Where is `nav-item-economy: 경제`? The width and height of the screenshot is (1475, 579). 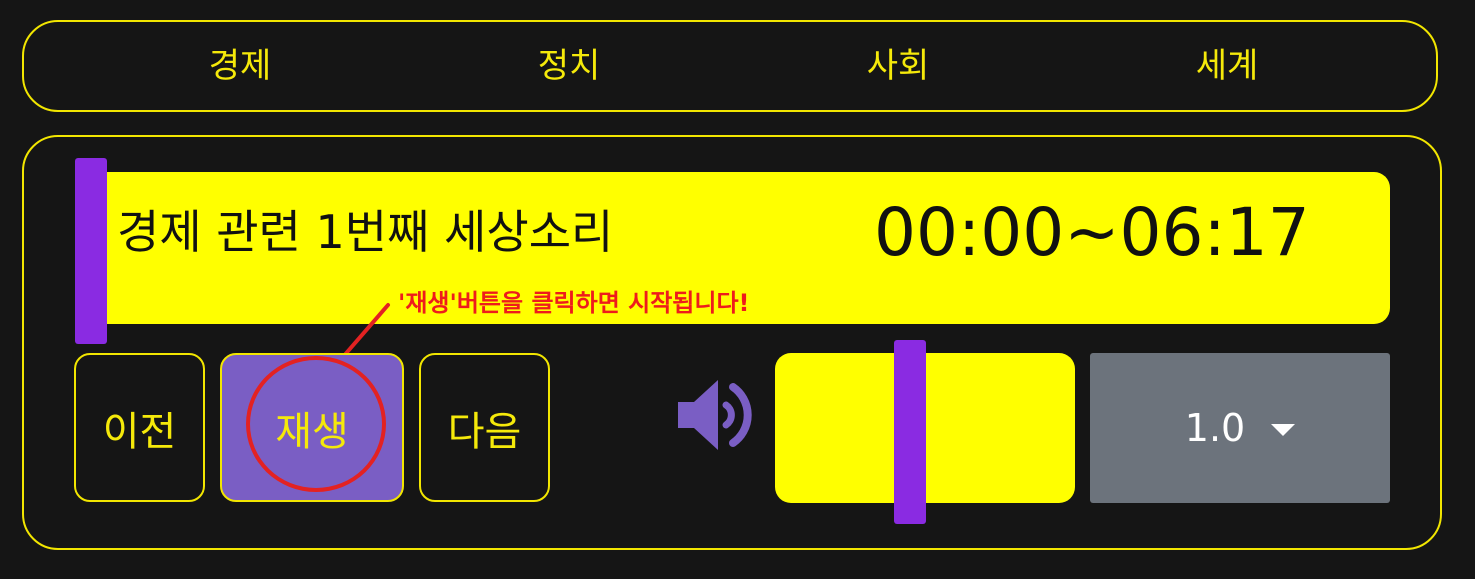
nav-item-economy: 경제 is located at coordinates (240, 66).